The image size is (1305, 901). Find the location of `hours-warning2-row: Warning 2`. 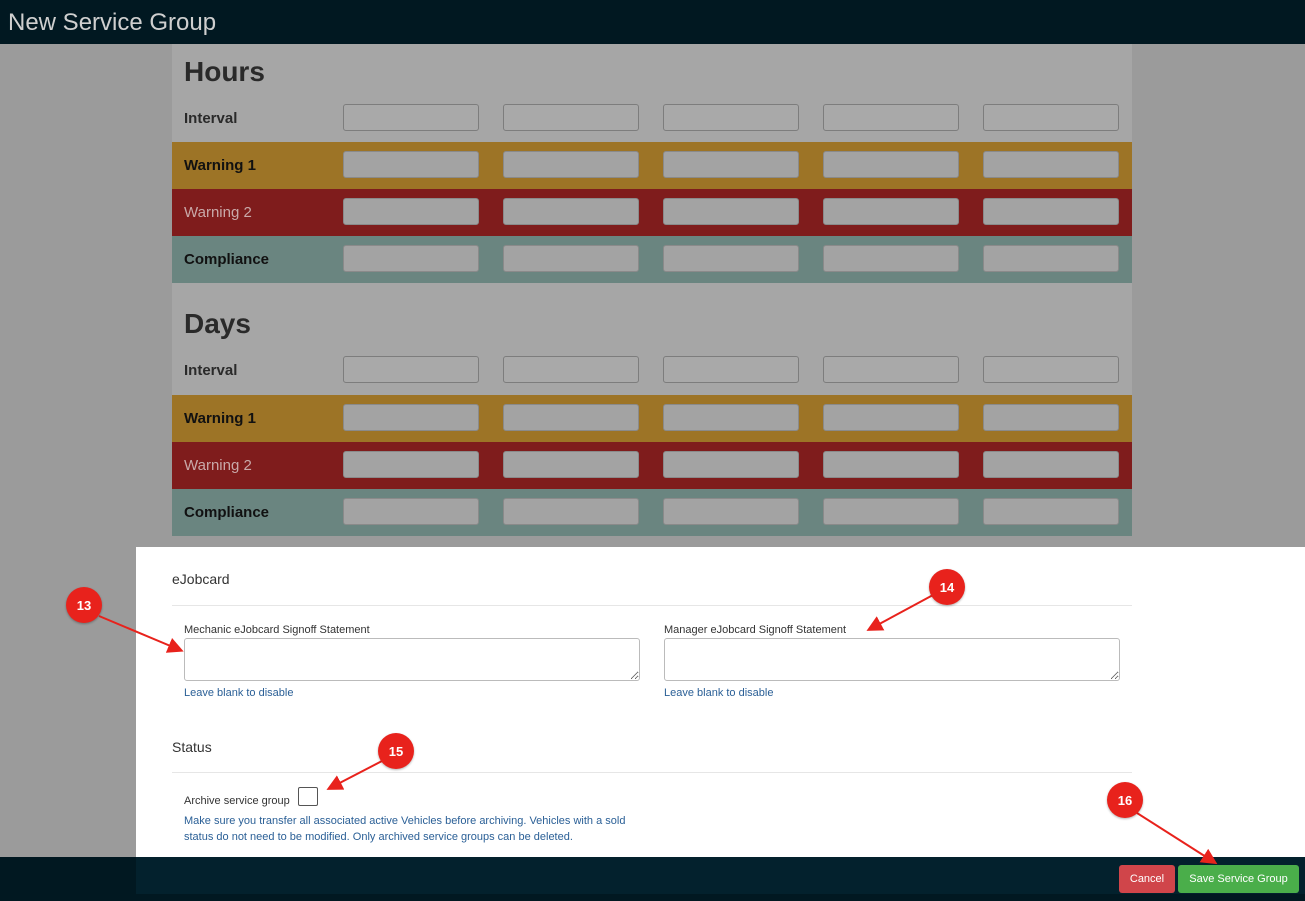

hours-warning2-row: Warning 2 is located at coordinates (652, 212).